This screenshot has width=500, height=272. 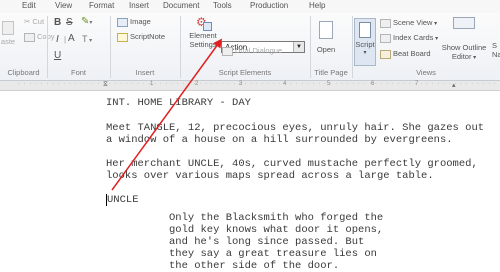 I want to click on copy-icon, so click(x=29, y=37).